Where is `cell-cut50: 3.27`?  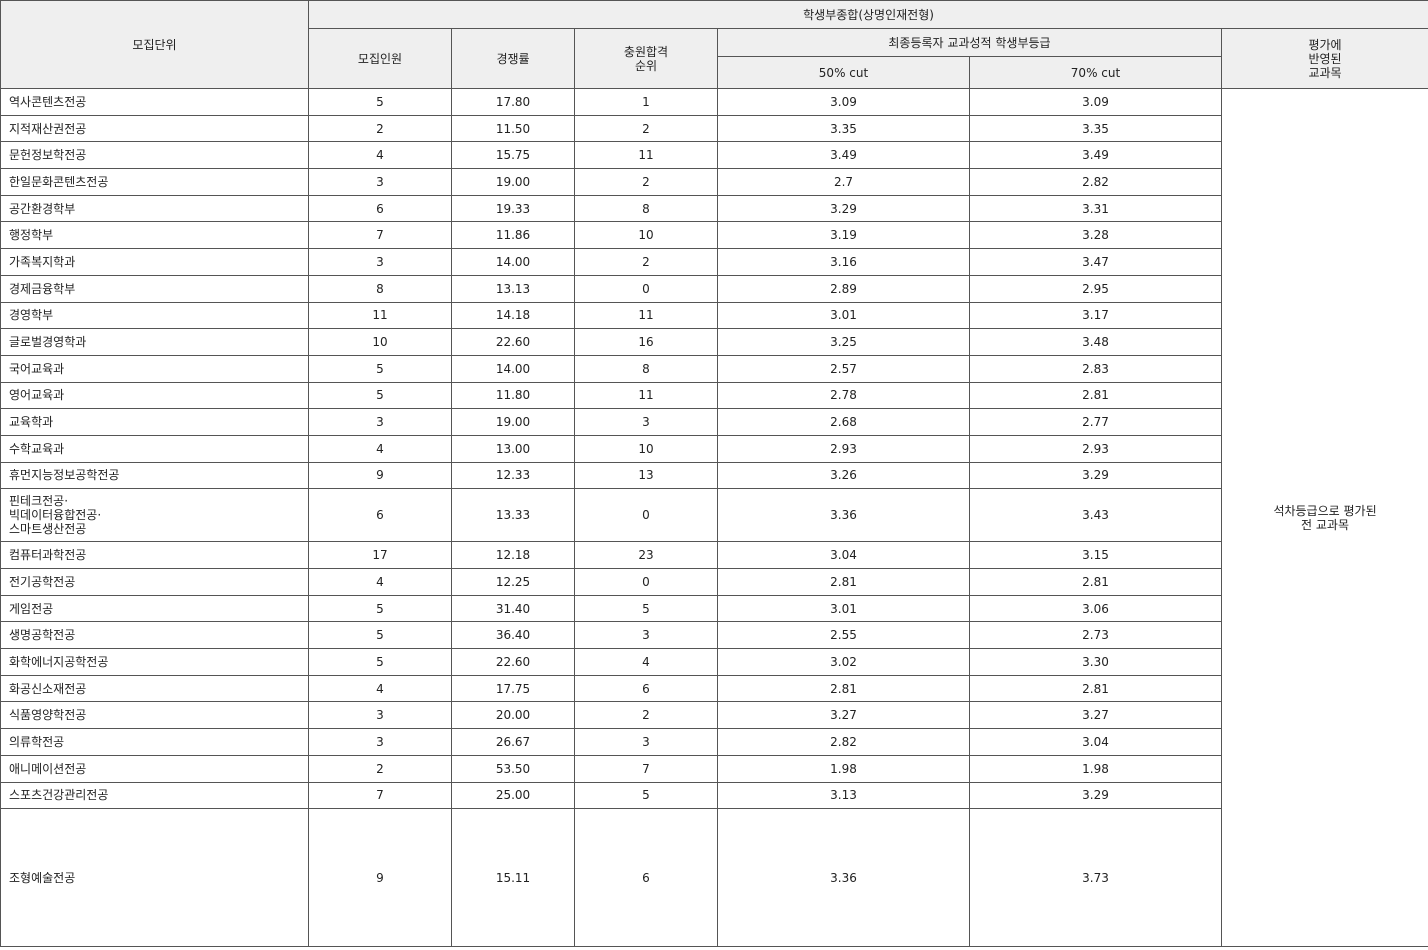
cell-cut50: 3.27 is located at coordinates (843, 715).